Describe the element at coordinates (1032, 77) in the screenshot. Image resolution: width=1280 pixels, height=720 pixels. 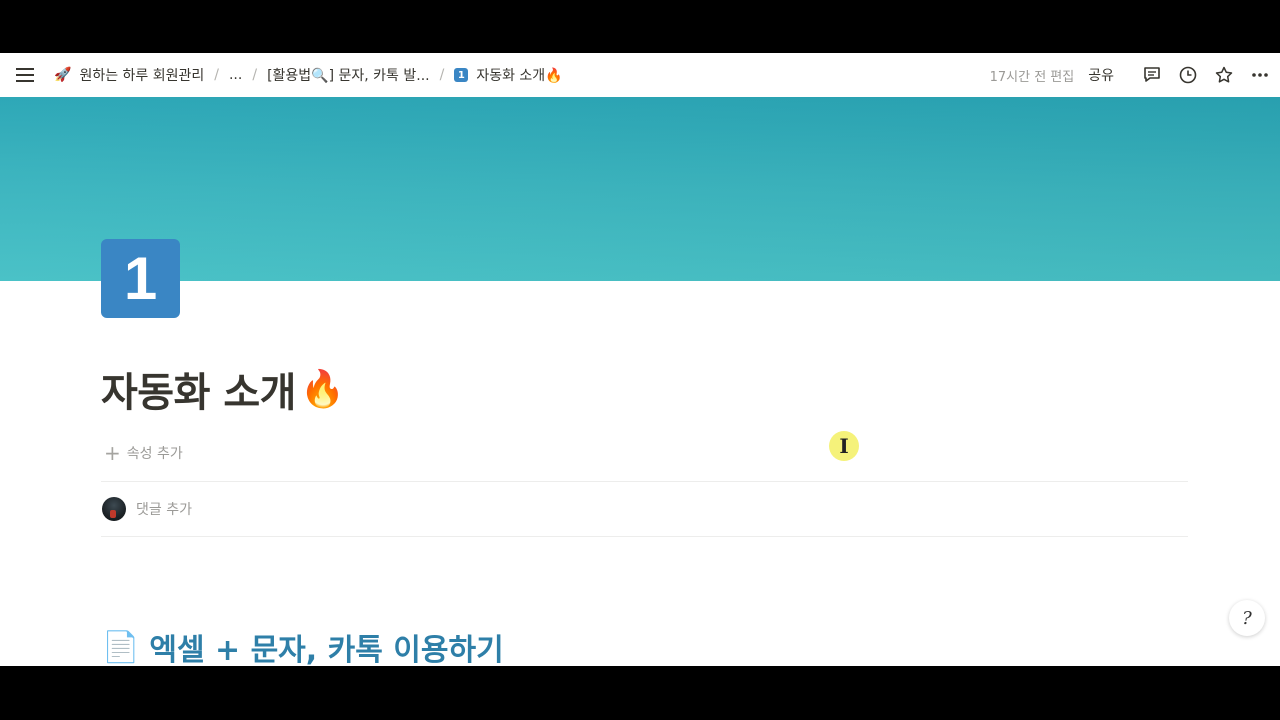
I see `last-edited-text: 17시간 전 편집` at that location.